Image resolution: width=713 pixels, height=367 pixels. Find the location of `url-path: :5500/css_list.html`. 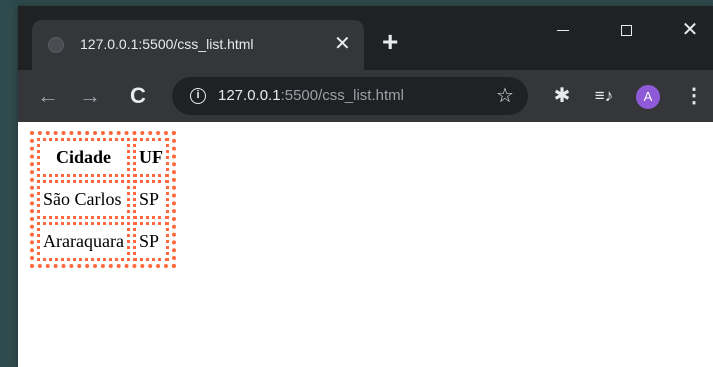

url-path: :5500/css_list.html is located at coordinates (342, 95).